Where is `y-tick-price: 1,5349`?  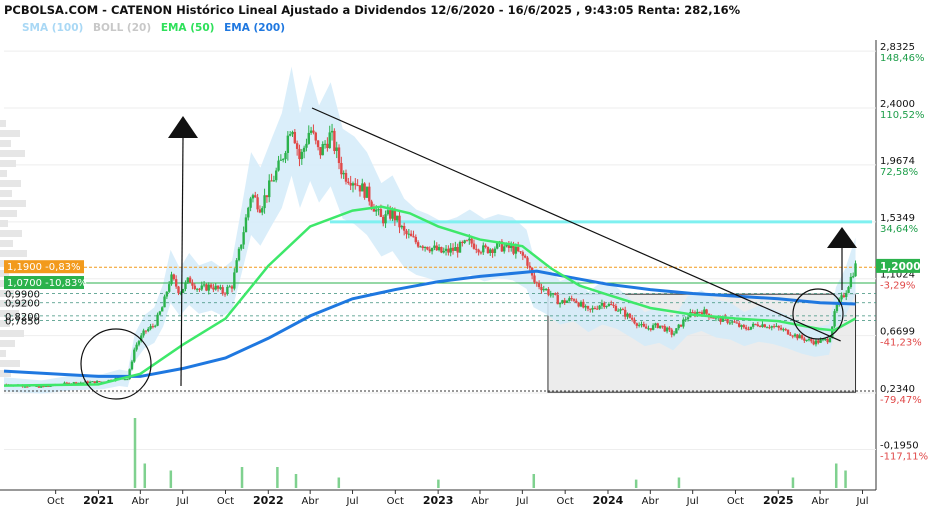 y-tick-price: 1,5349 is located at coordinates (897, 218).